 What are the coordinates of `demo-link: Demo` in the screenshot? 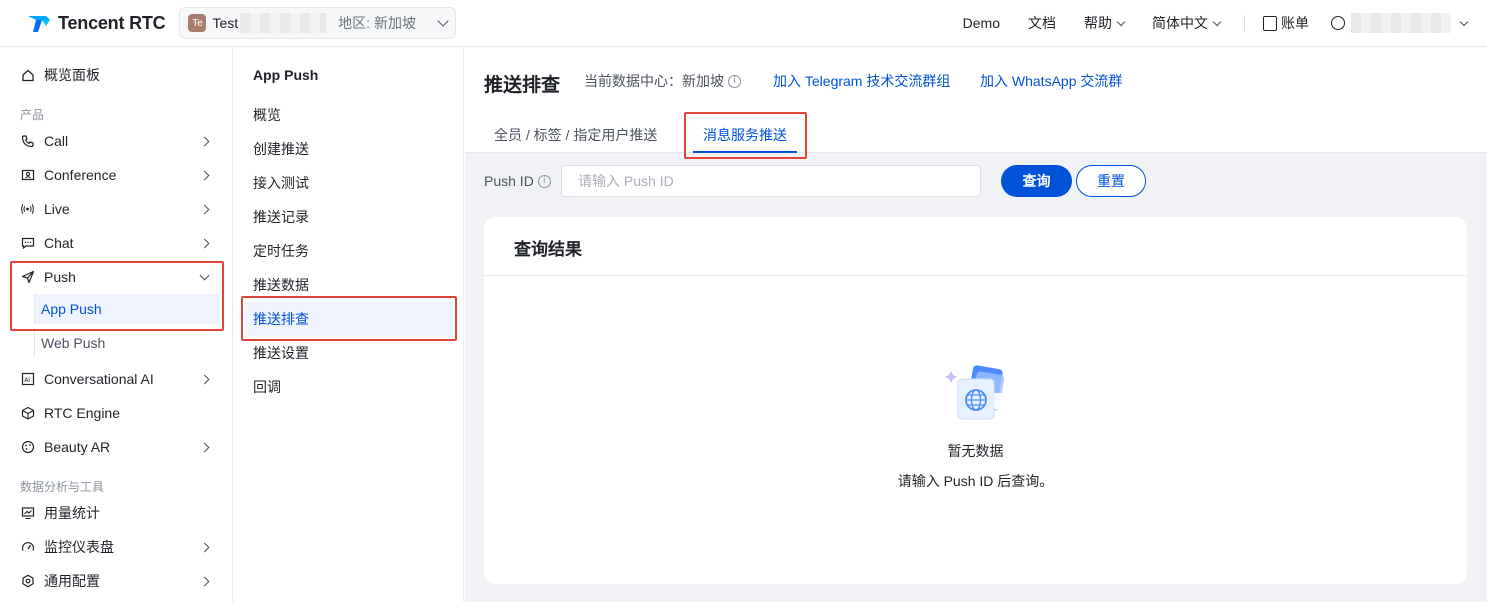 It's located at (981, 23).